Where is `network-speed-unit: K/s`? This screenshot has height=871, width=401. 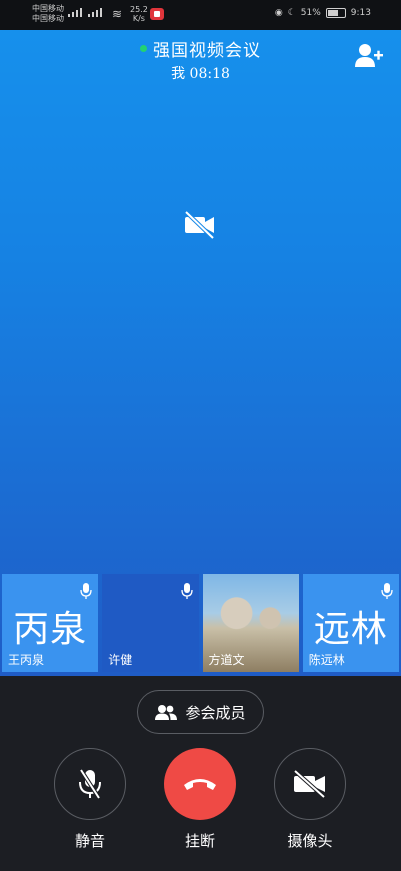 network-speed-unit: K/s is located at coordinates (138, 18).